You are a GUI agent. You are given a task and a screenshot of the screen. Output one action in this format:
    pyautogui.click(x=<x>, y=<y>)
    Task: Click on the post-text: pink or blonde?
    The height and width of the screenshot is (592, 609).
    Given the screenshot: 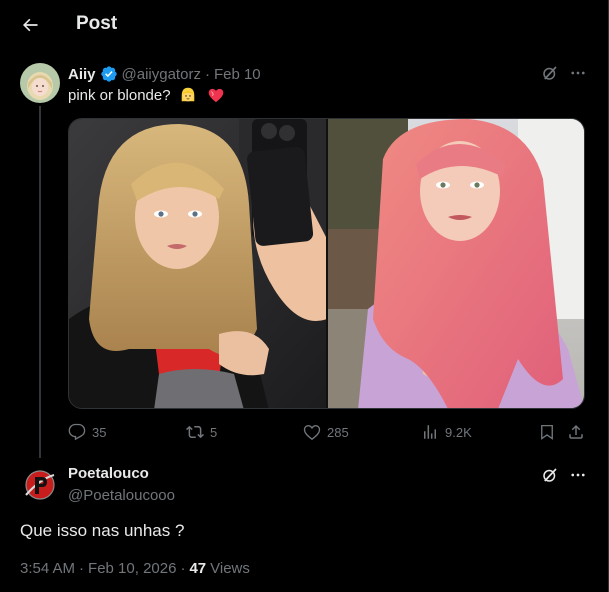 What is the action you would take?
    pyautogui.click(x=146, y=95)
    